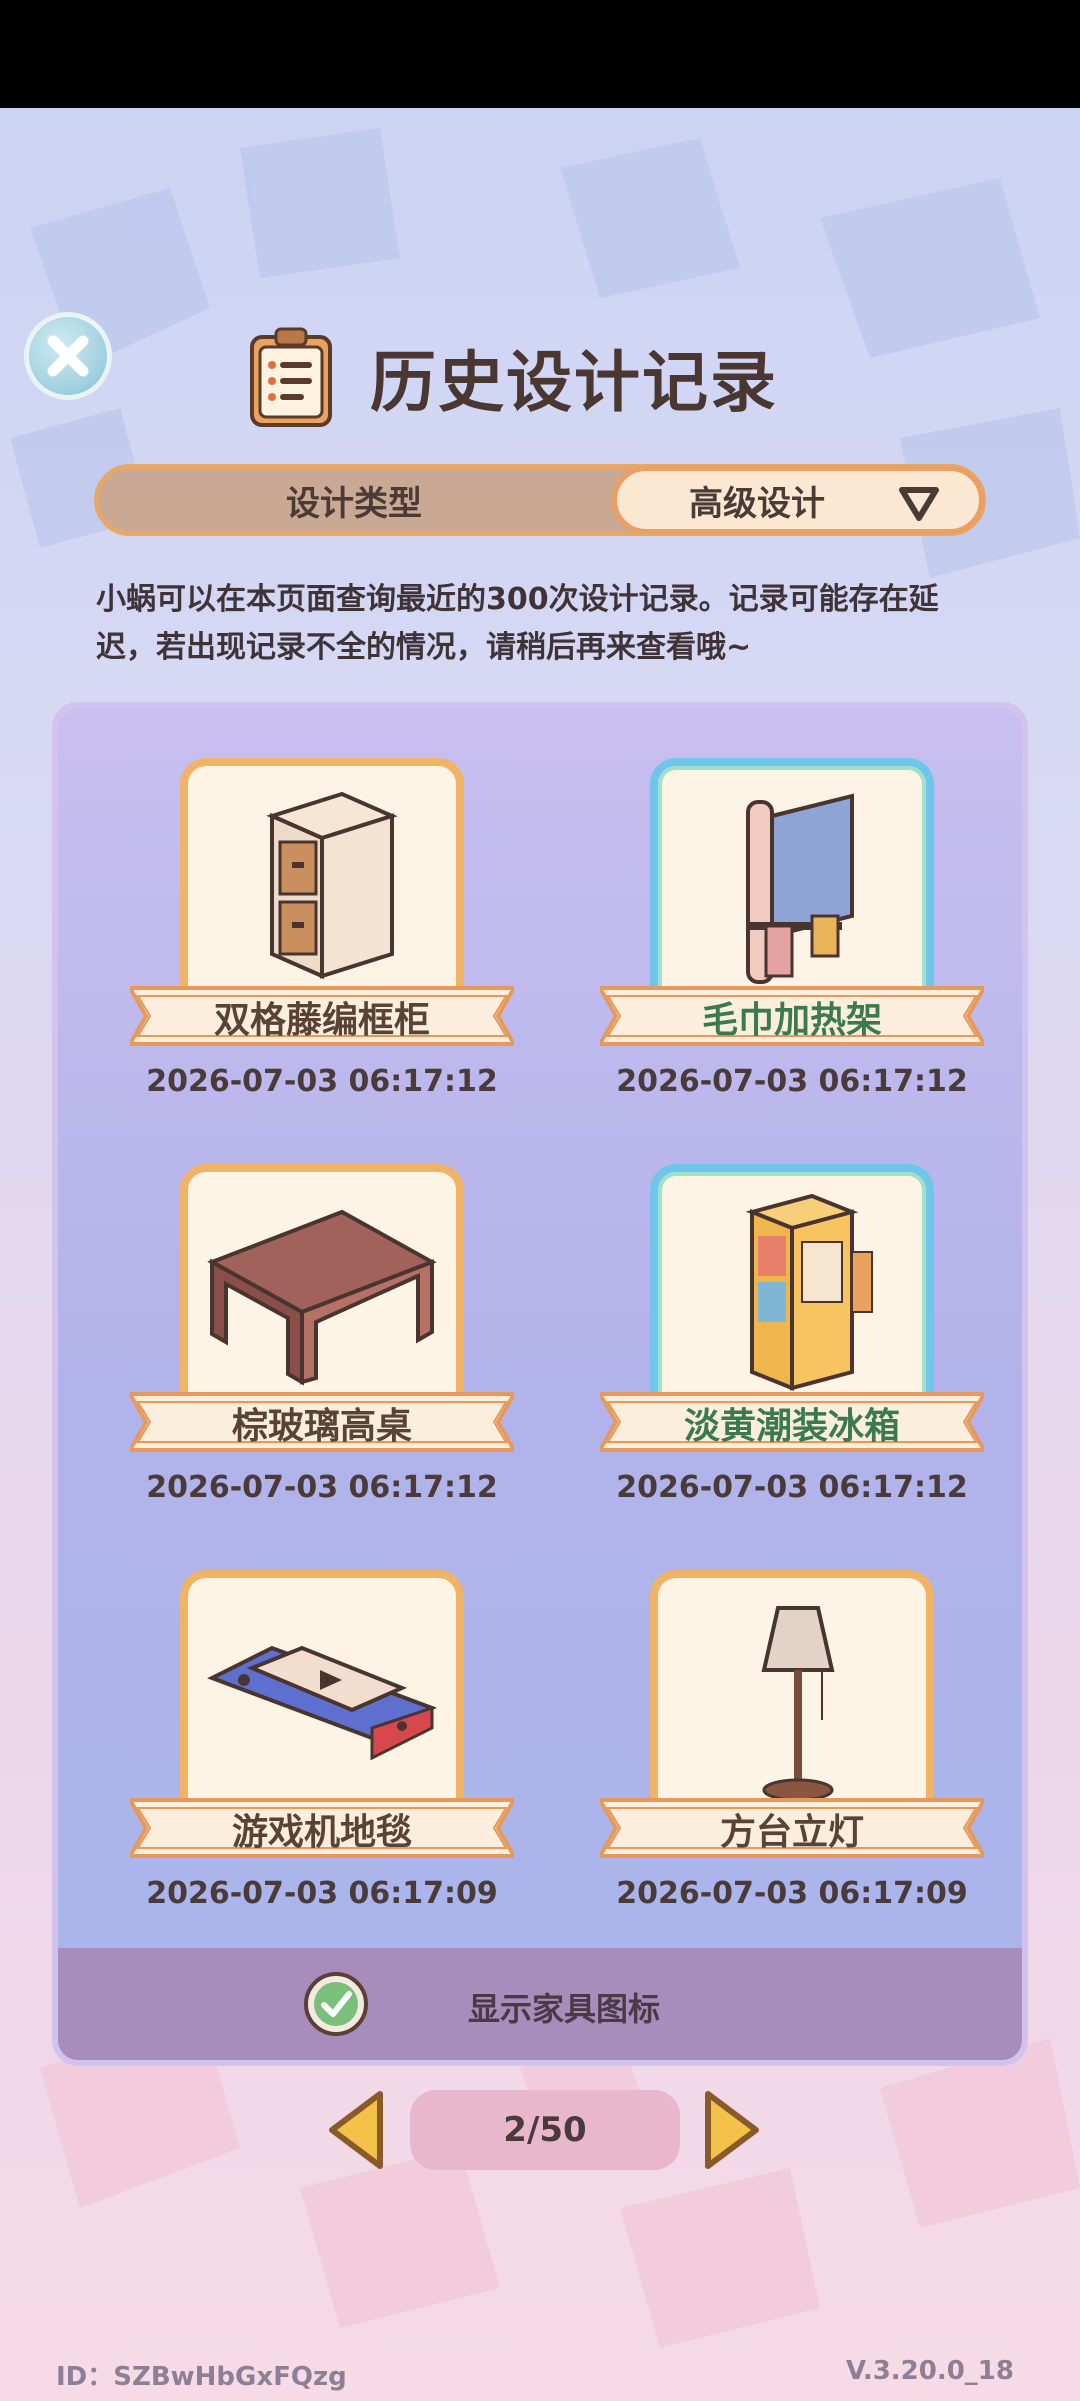 This screenshot has height=2401, width=1080. I want to click on app-version: V.3.20.0_18, so click(930, 2371).